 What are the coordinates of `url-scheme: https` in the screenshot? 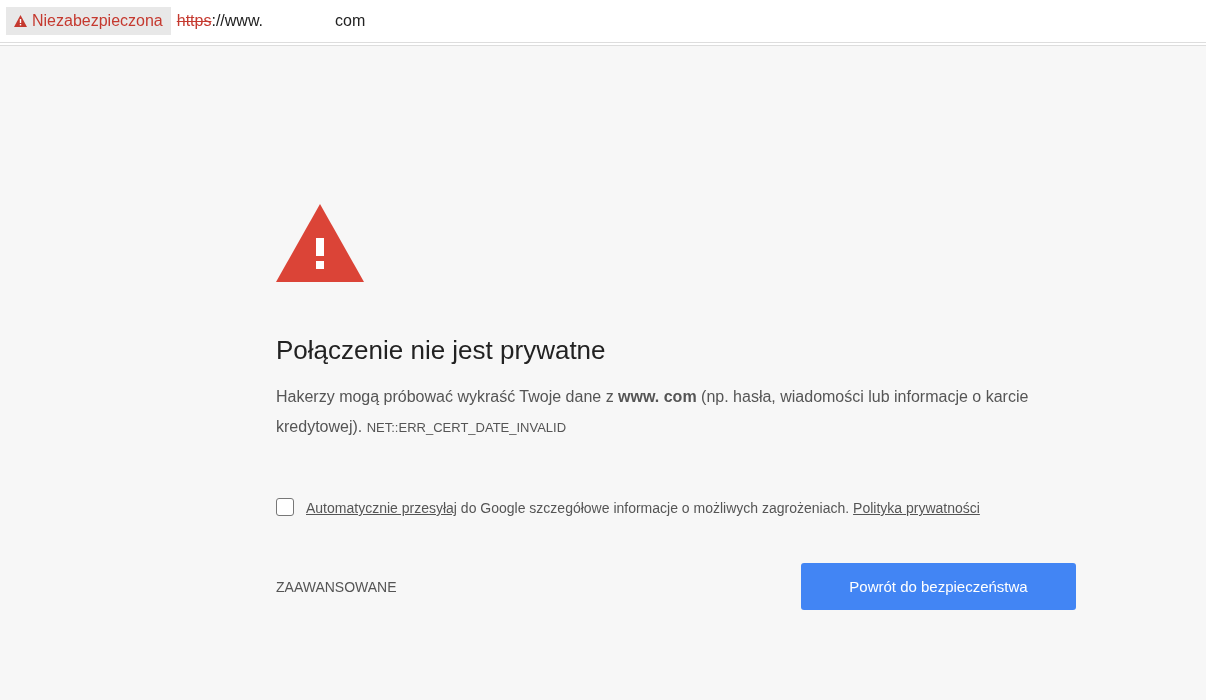 It's located at (194, 21).